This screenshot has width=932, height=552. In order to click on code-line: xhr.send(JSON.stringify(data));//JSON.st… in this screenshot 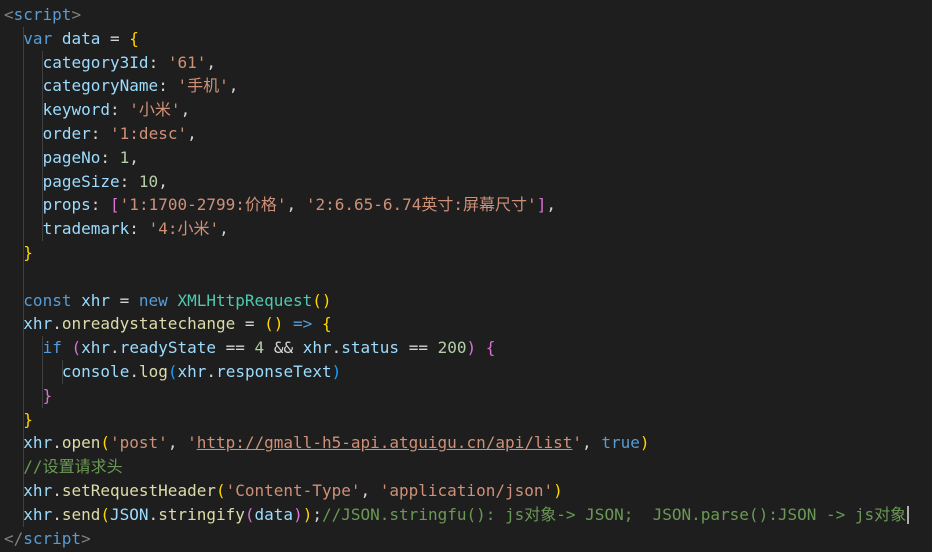, I will do `click(466, 514)`.